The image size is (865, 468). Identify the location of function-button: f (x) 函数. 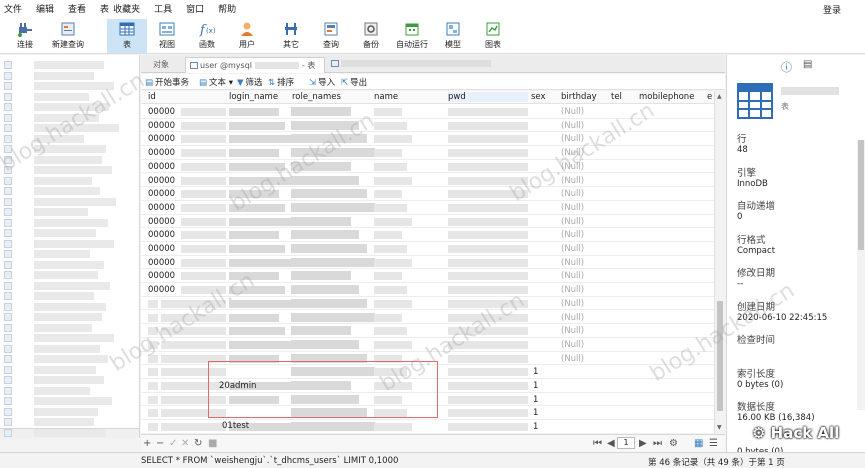
(207, 36).